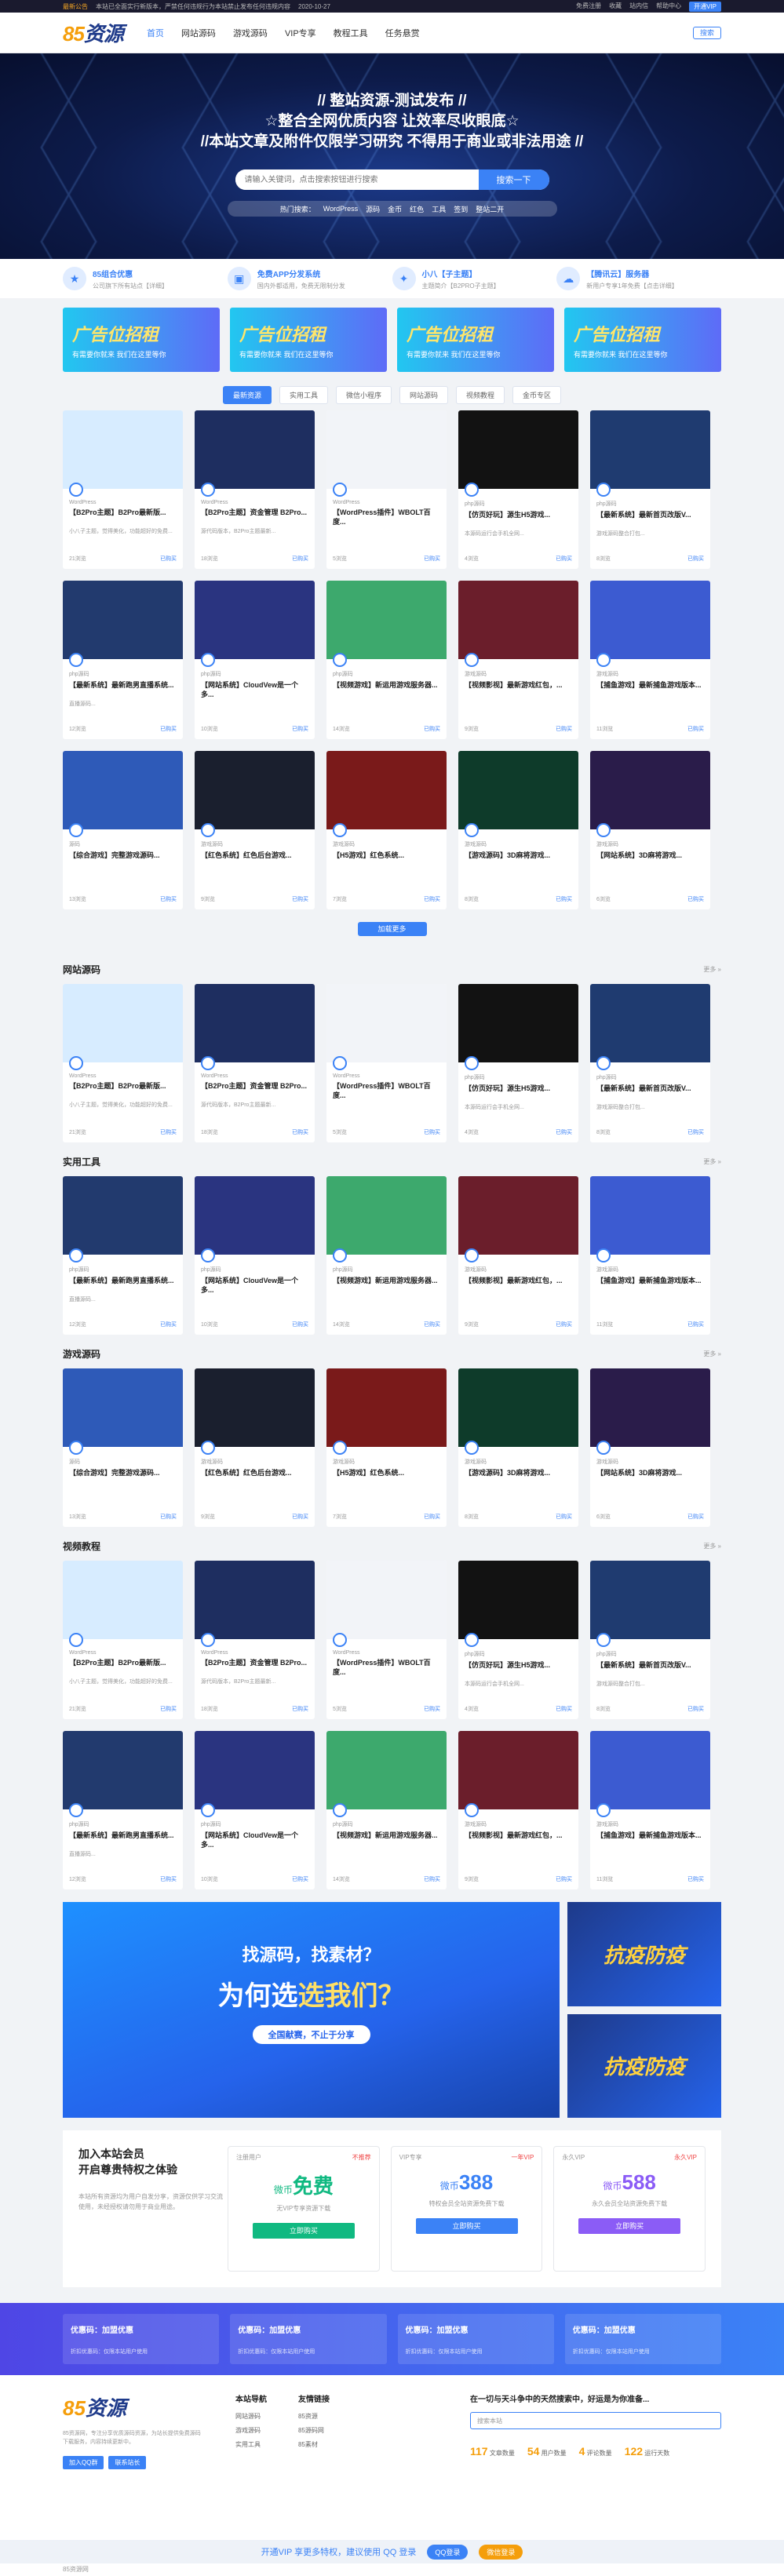 The height and width of the screenshot is (2576, 784). Describe the element at coordinates (314, 2444) in the screenshot. I see `footer-link: 85素材` at that location.